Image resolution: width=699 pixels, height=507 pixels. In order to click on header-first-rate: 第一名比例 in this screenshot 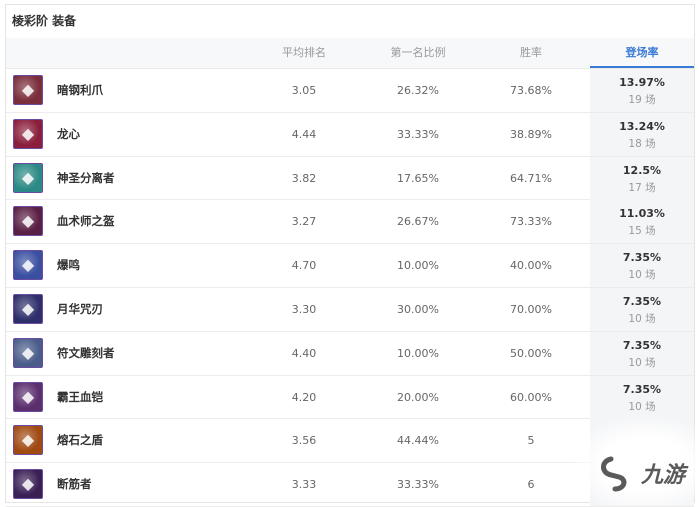, I will do `click(418, 53)`.